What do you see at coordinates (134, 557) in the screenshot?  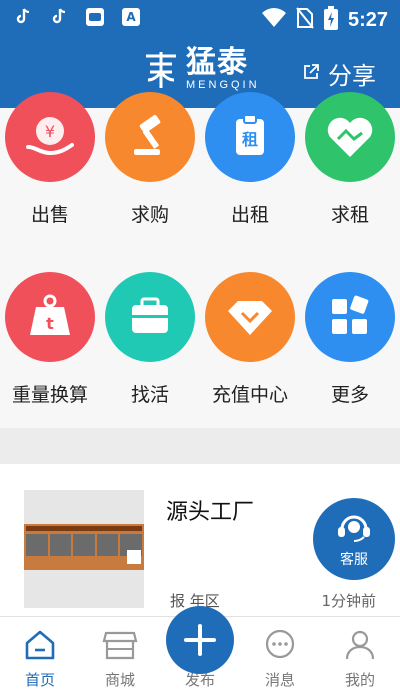 I see `qr-code-icon` at bounding box center [134, 557].